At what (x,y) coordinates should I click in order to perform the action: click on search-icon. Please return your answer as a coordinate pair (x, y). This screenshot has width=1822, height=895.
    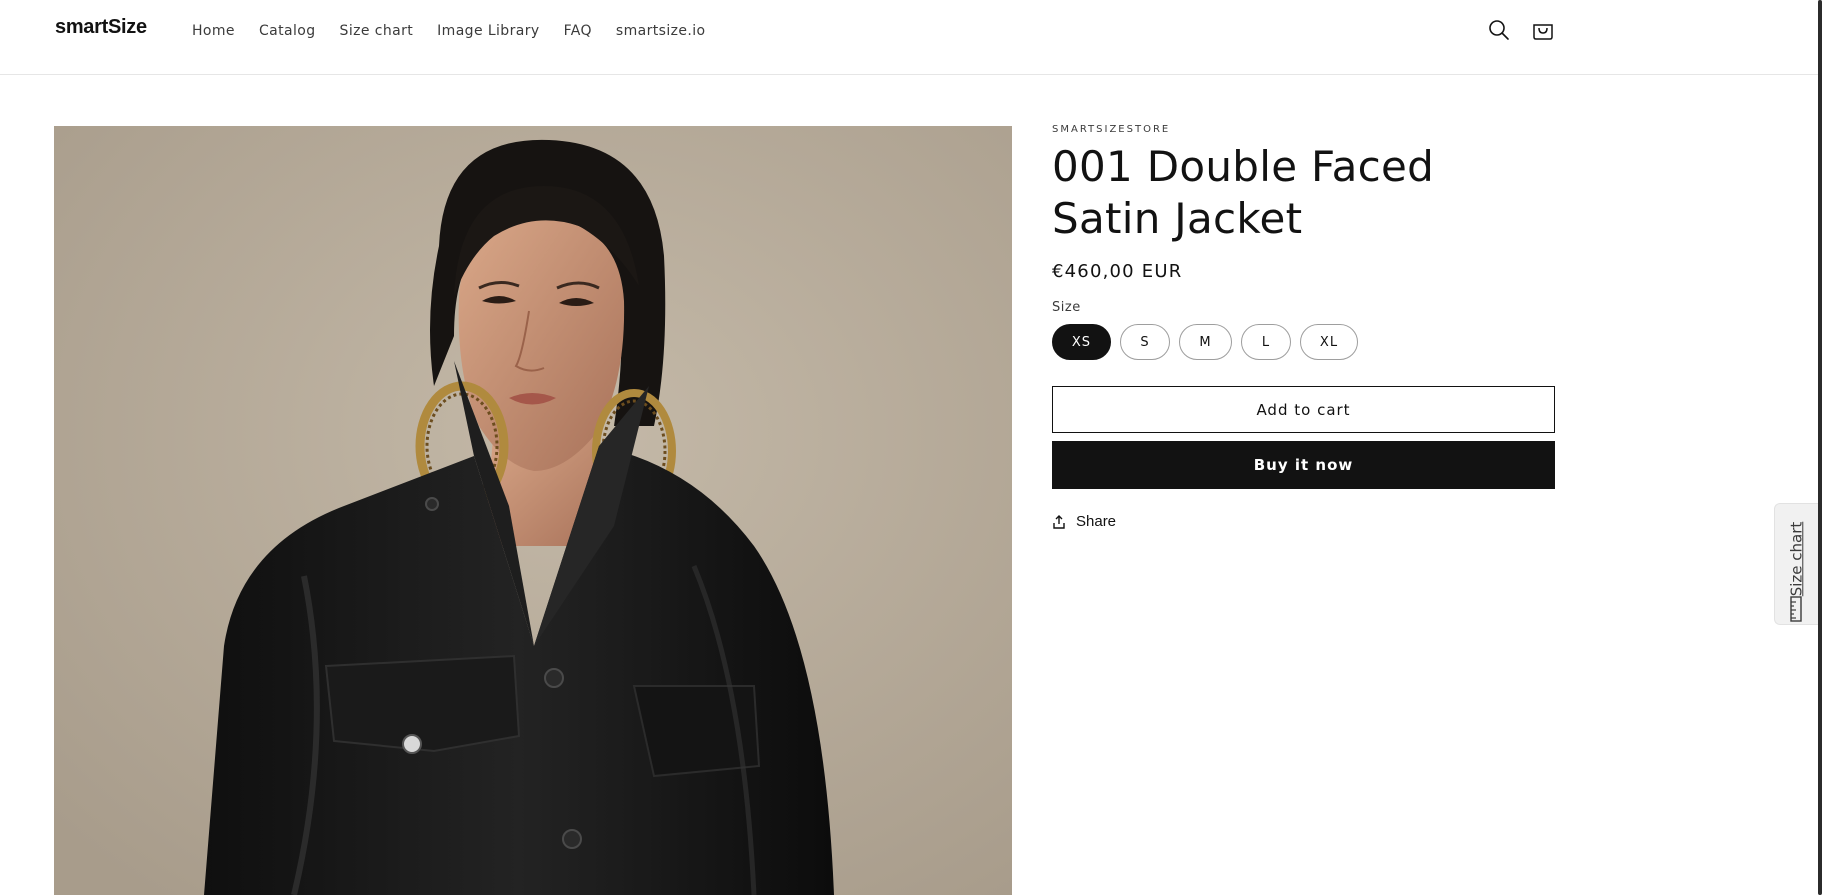
    Looking at the image, I should click on (1499, 30).